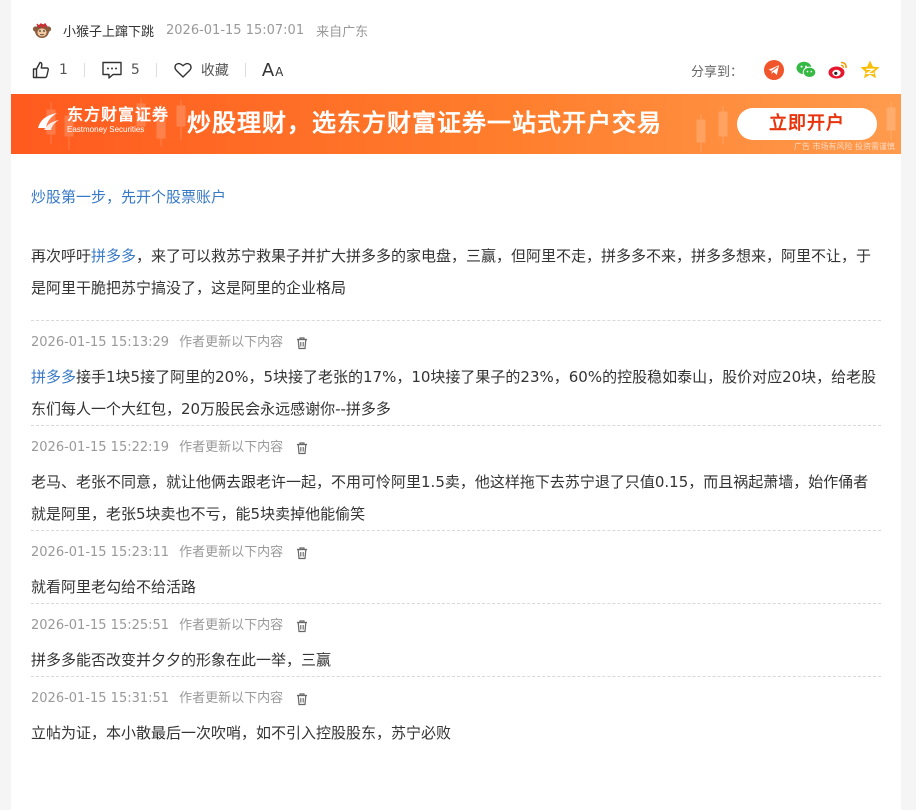  I want to click on font-large-glyph: A, so click(268, 70).